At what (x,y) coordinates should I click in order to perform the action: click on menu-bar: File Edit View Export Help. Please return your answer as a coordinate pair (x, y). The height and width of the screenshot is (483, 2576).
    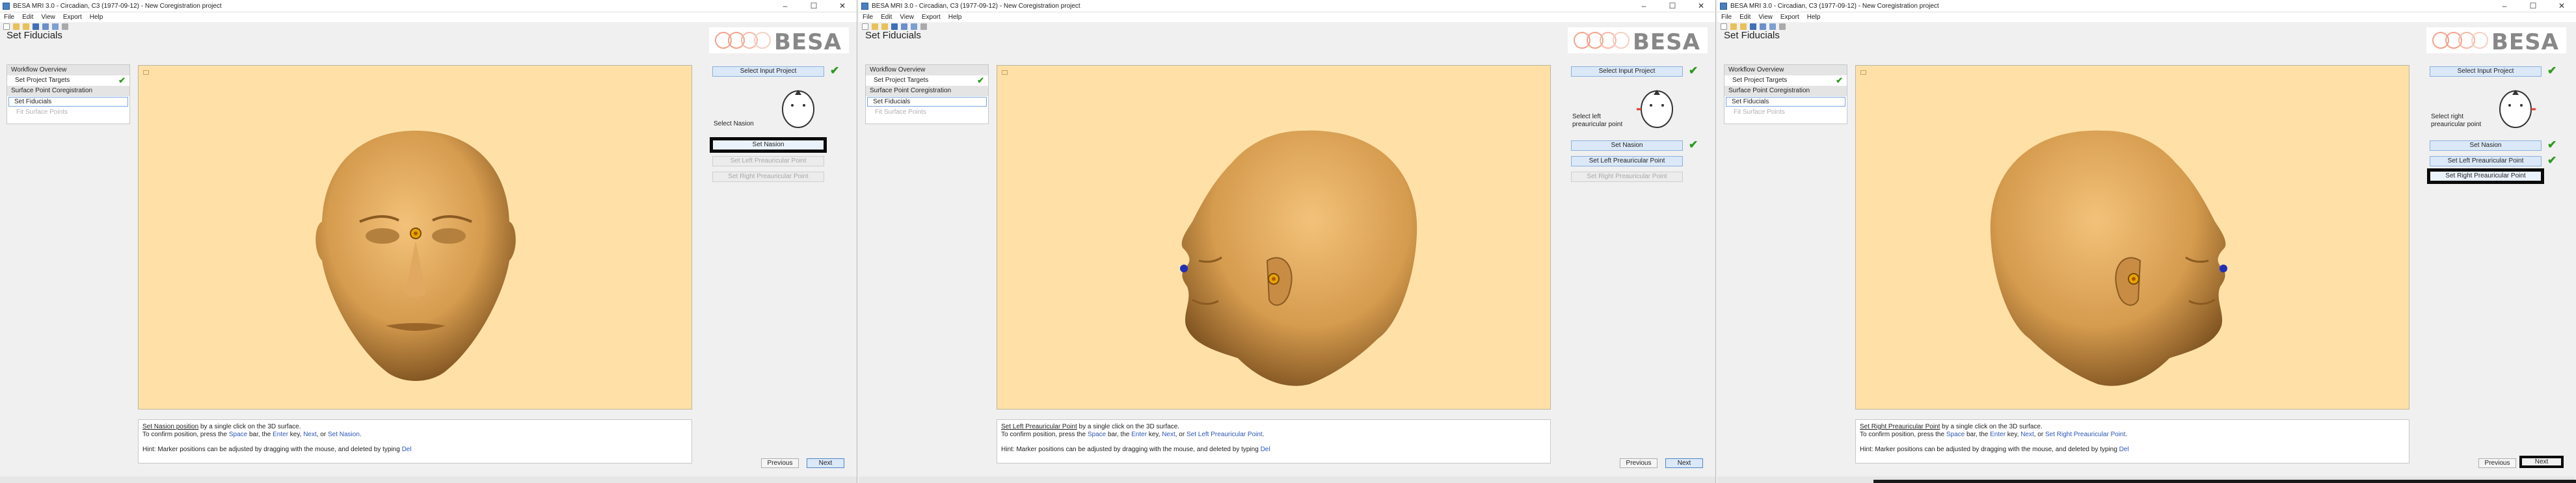
    Looking at the image, I should click on (428, 17).